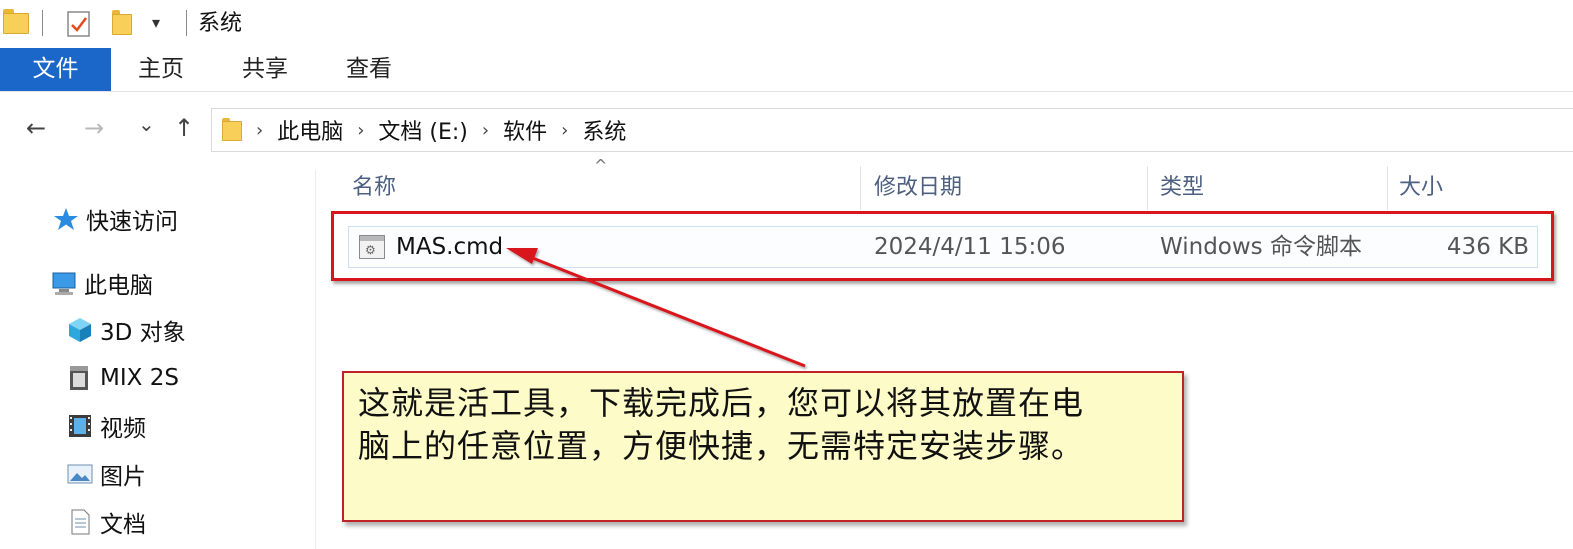 The image size is (1573, 549). Describe the element at coordinates (64, 283) in the screenshot. I see `computer-icon` at that location.